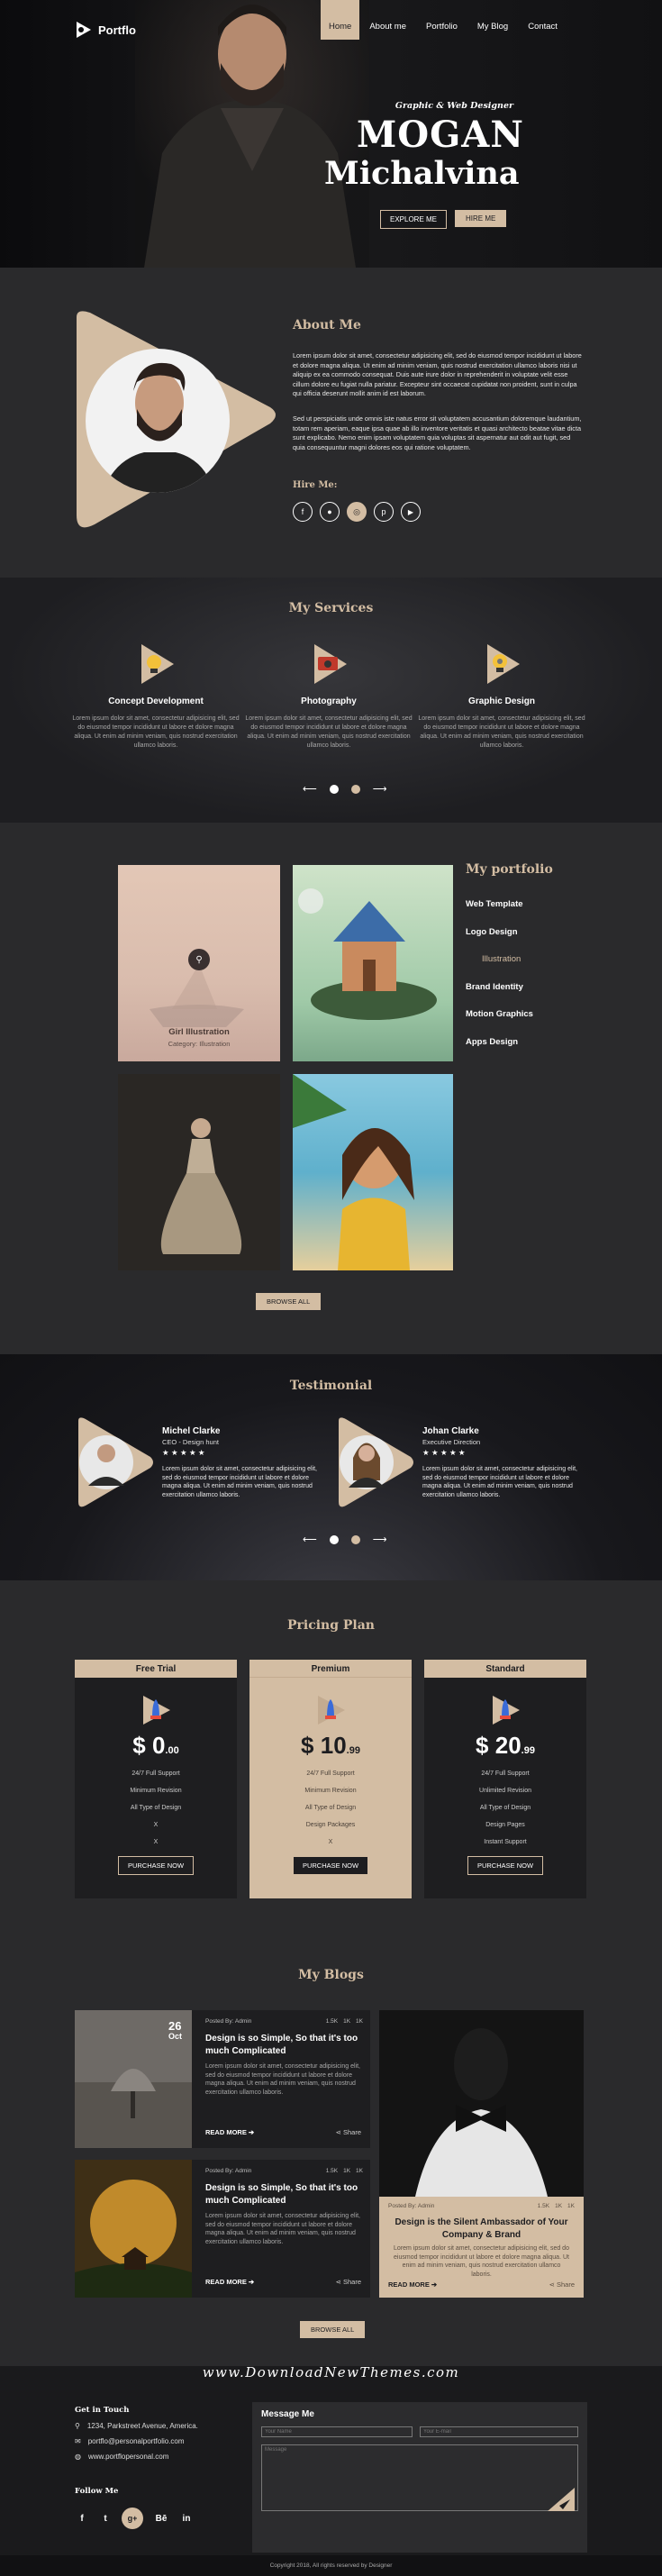  What do you see at coordinates (331, 2372) in the screenshot?
I see `watermark-text: www.DownloadNewThemes.com` at bounding box center [331, 2372].